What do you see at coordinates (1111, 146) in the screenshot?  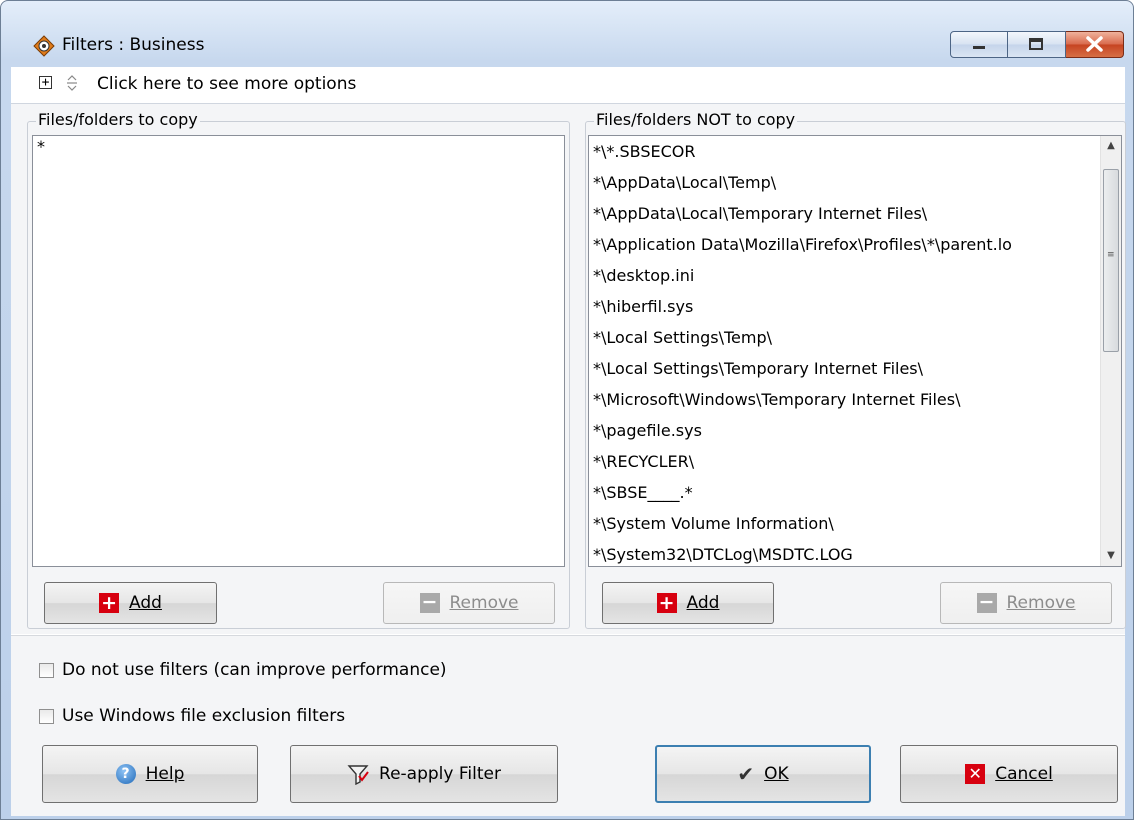 I see `scroll-up-arrow-icon: ▲` at bounding box center [1111, 146].